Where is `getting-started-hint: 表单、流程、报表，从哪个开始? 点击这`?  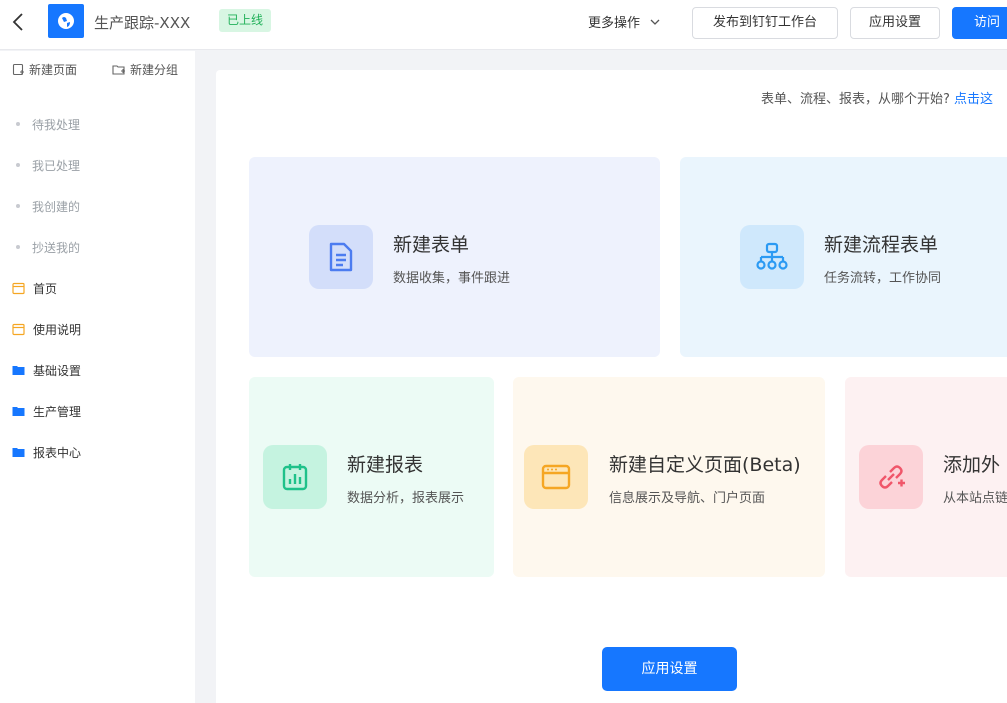 getting-started-hint: 表单、流程、报表，从哪个开始? 点击这 is located at coordinates (877, 97).